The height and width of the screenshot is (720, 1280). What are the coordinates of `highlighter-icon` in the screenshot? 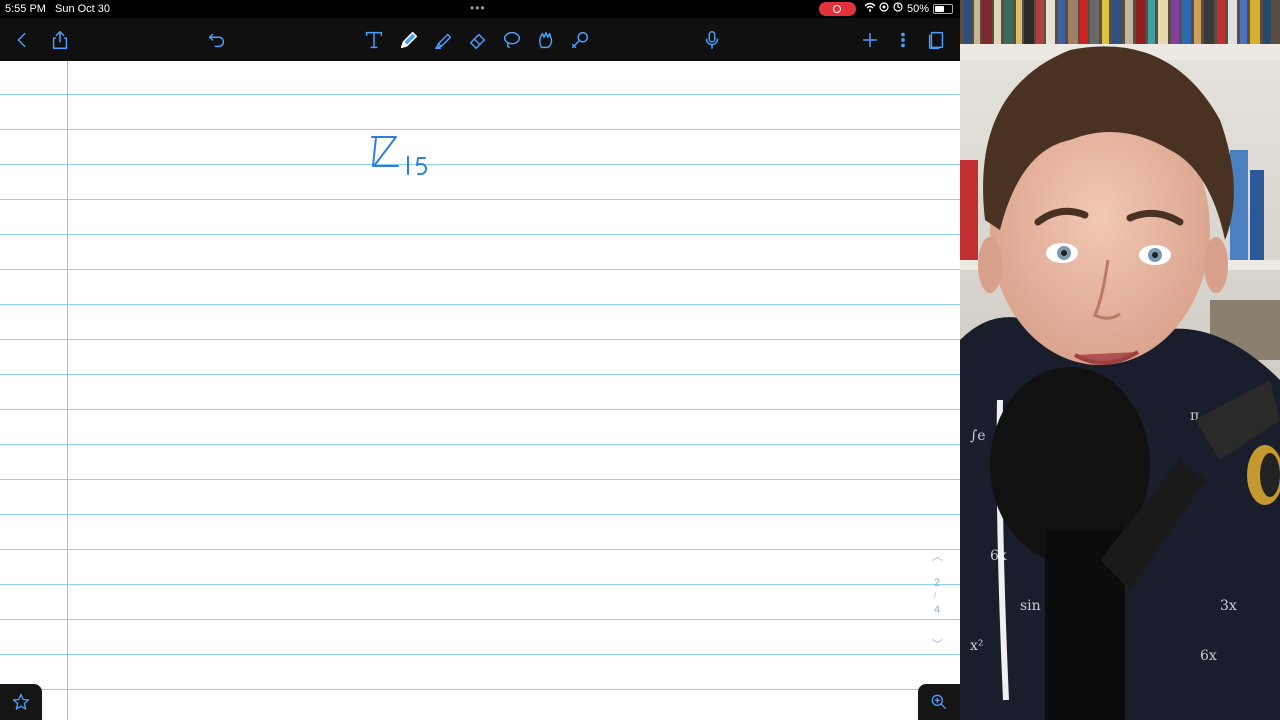 It's located at (444, 40).